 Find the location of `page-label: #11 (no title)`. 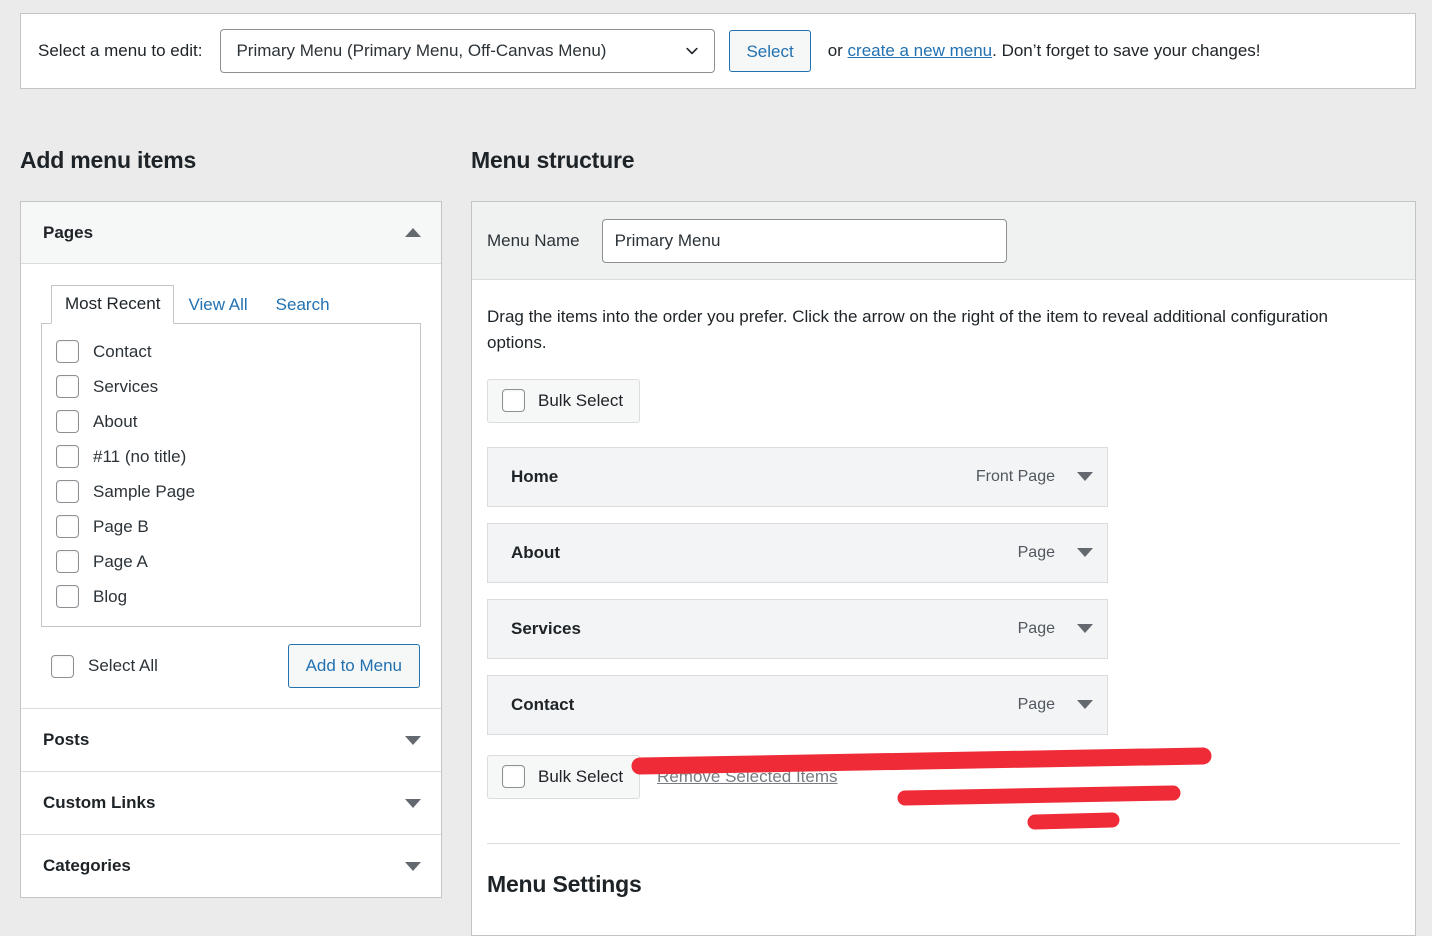

page-label: #11 (no title) is located at coordinates (140, 456).